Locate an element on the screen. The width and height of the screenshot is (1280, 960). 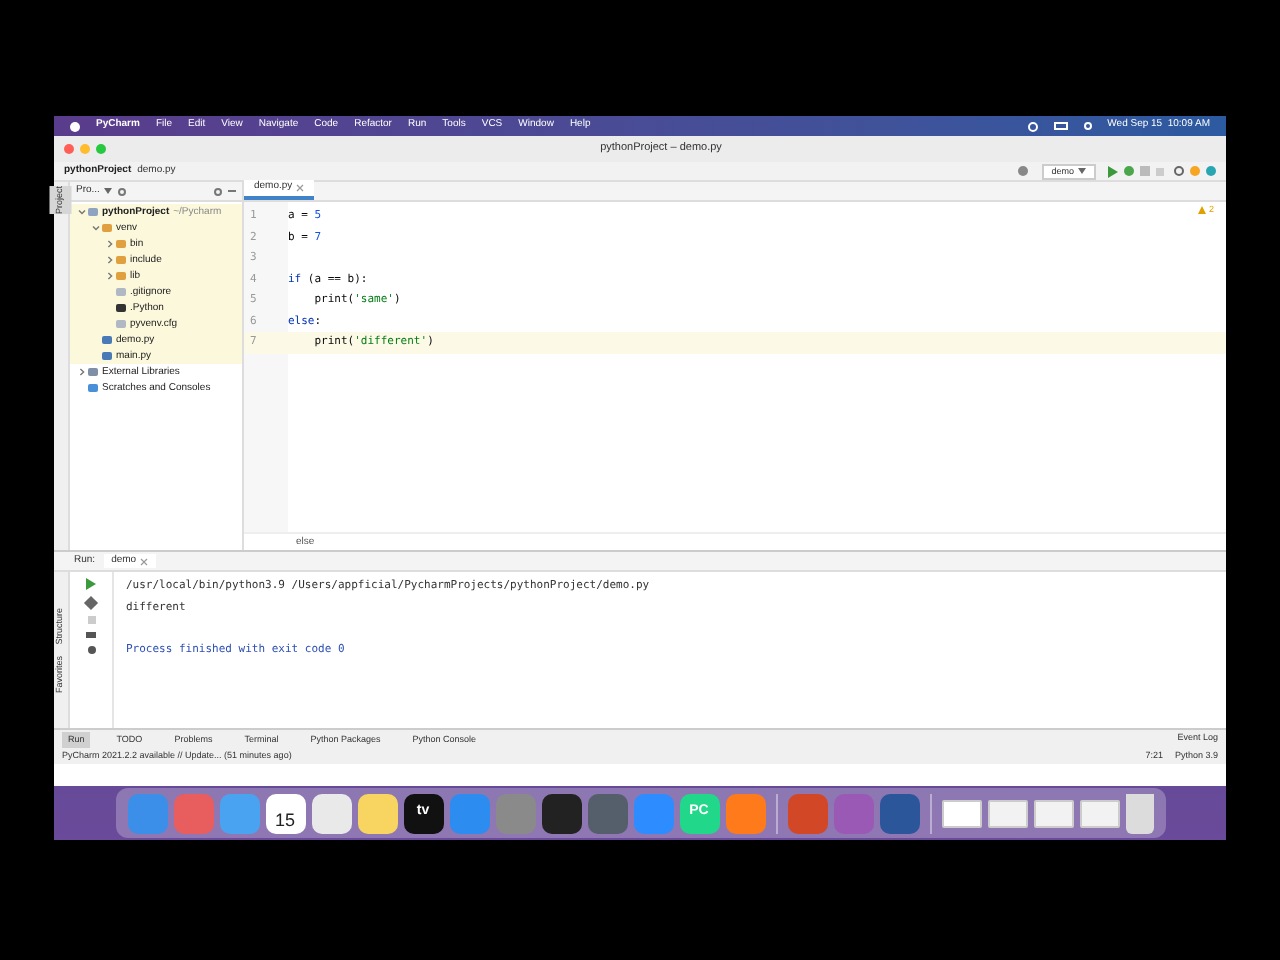
zoom-button is located at coordinates (101, 149).